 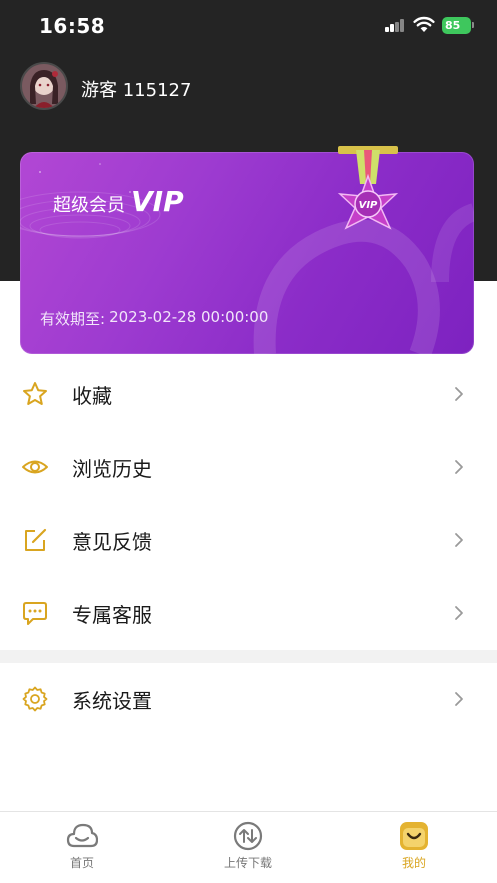 I want to click on gear-icon, so click(x=35, y=699).